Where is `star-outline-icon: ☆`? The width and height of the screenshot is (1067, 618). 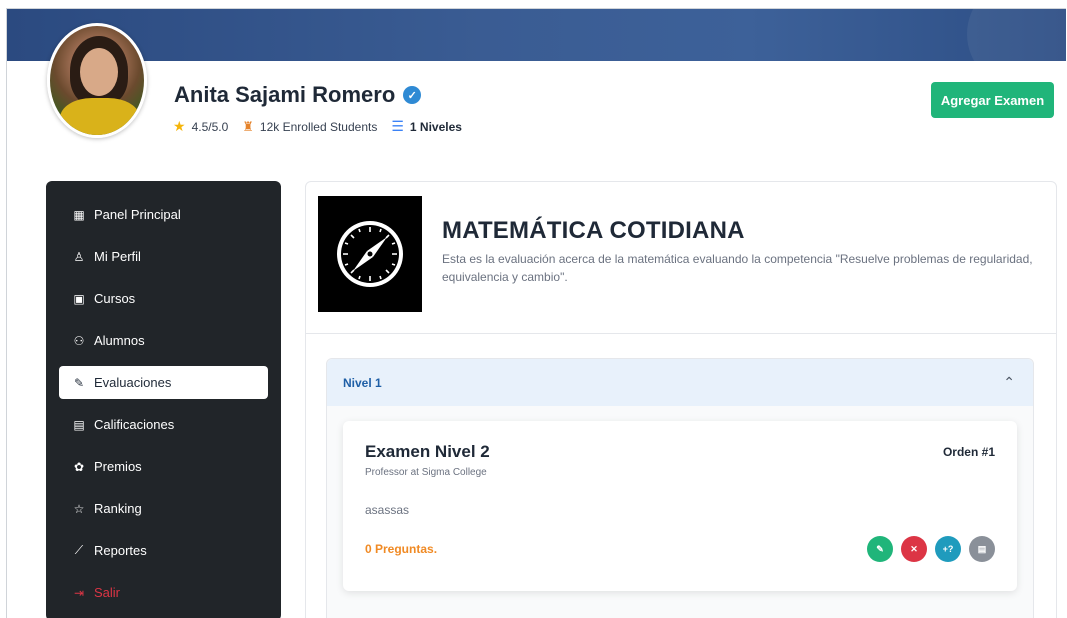
star-outline-icon: ☆ is located at coordinates (79, 508).